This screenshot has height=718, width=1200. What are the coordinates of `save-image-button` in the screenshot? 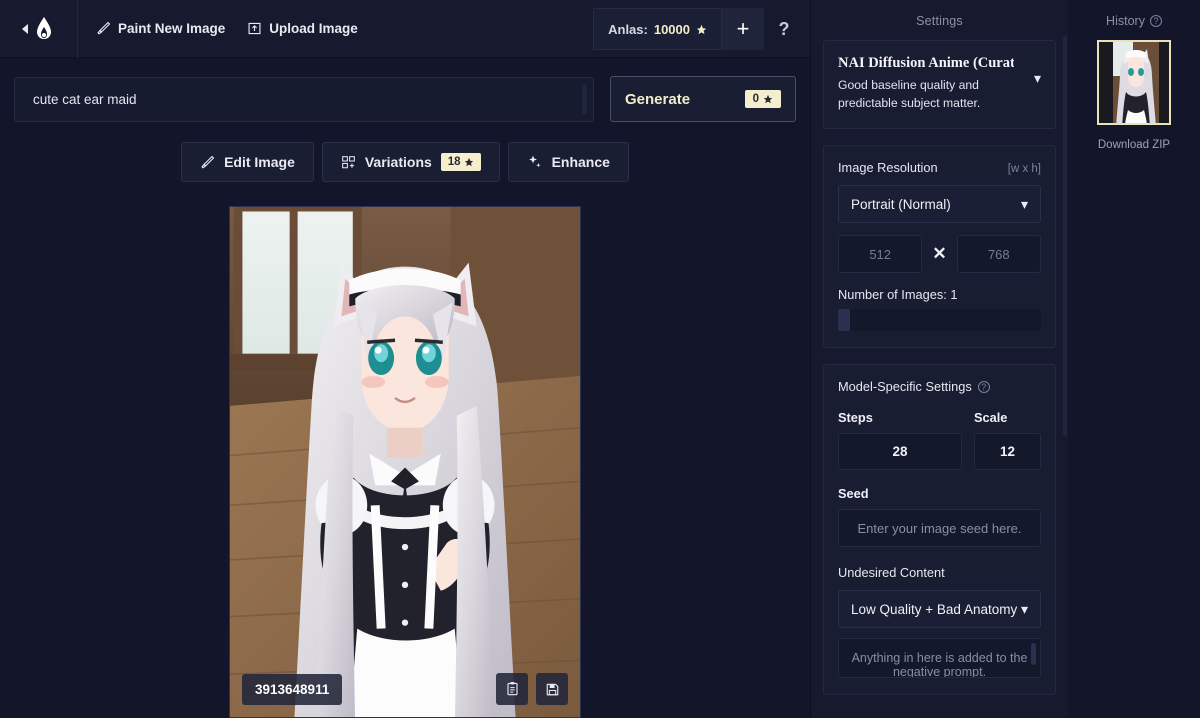 It's located at (552, 689).